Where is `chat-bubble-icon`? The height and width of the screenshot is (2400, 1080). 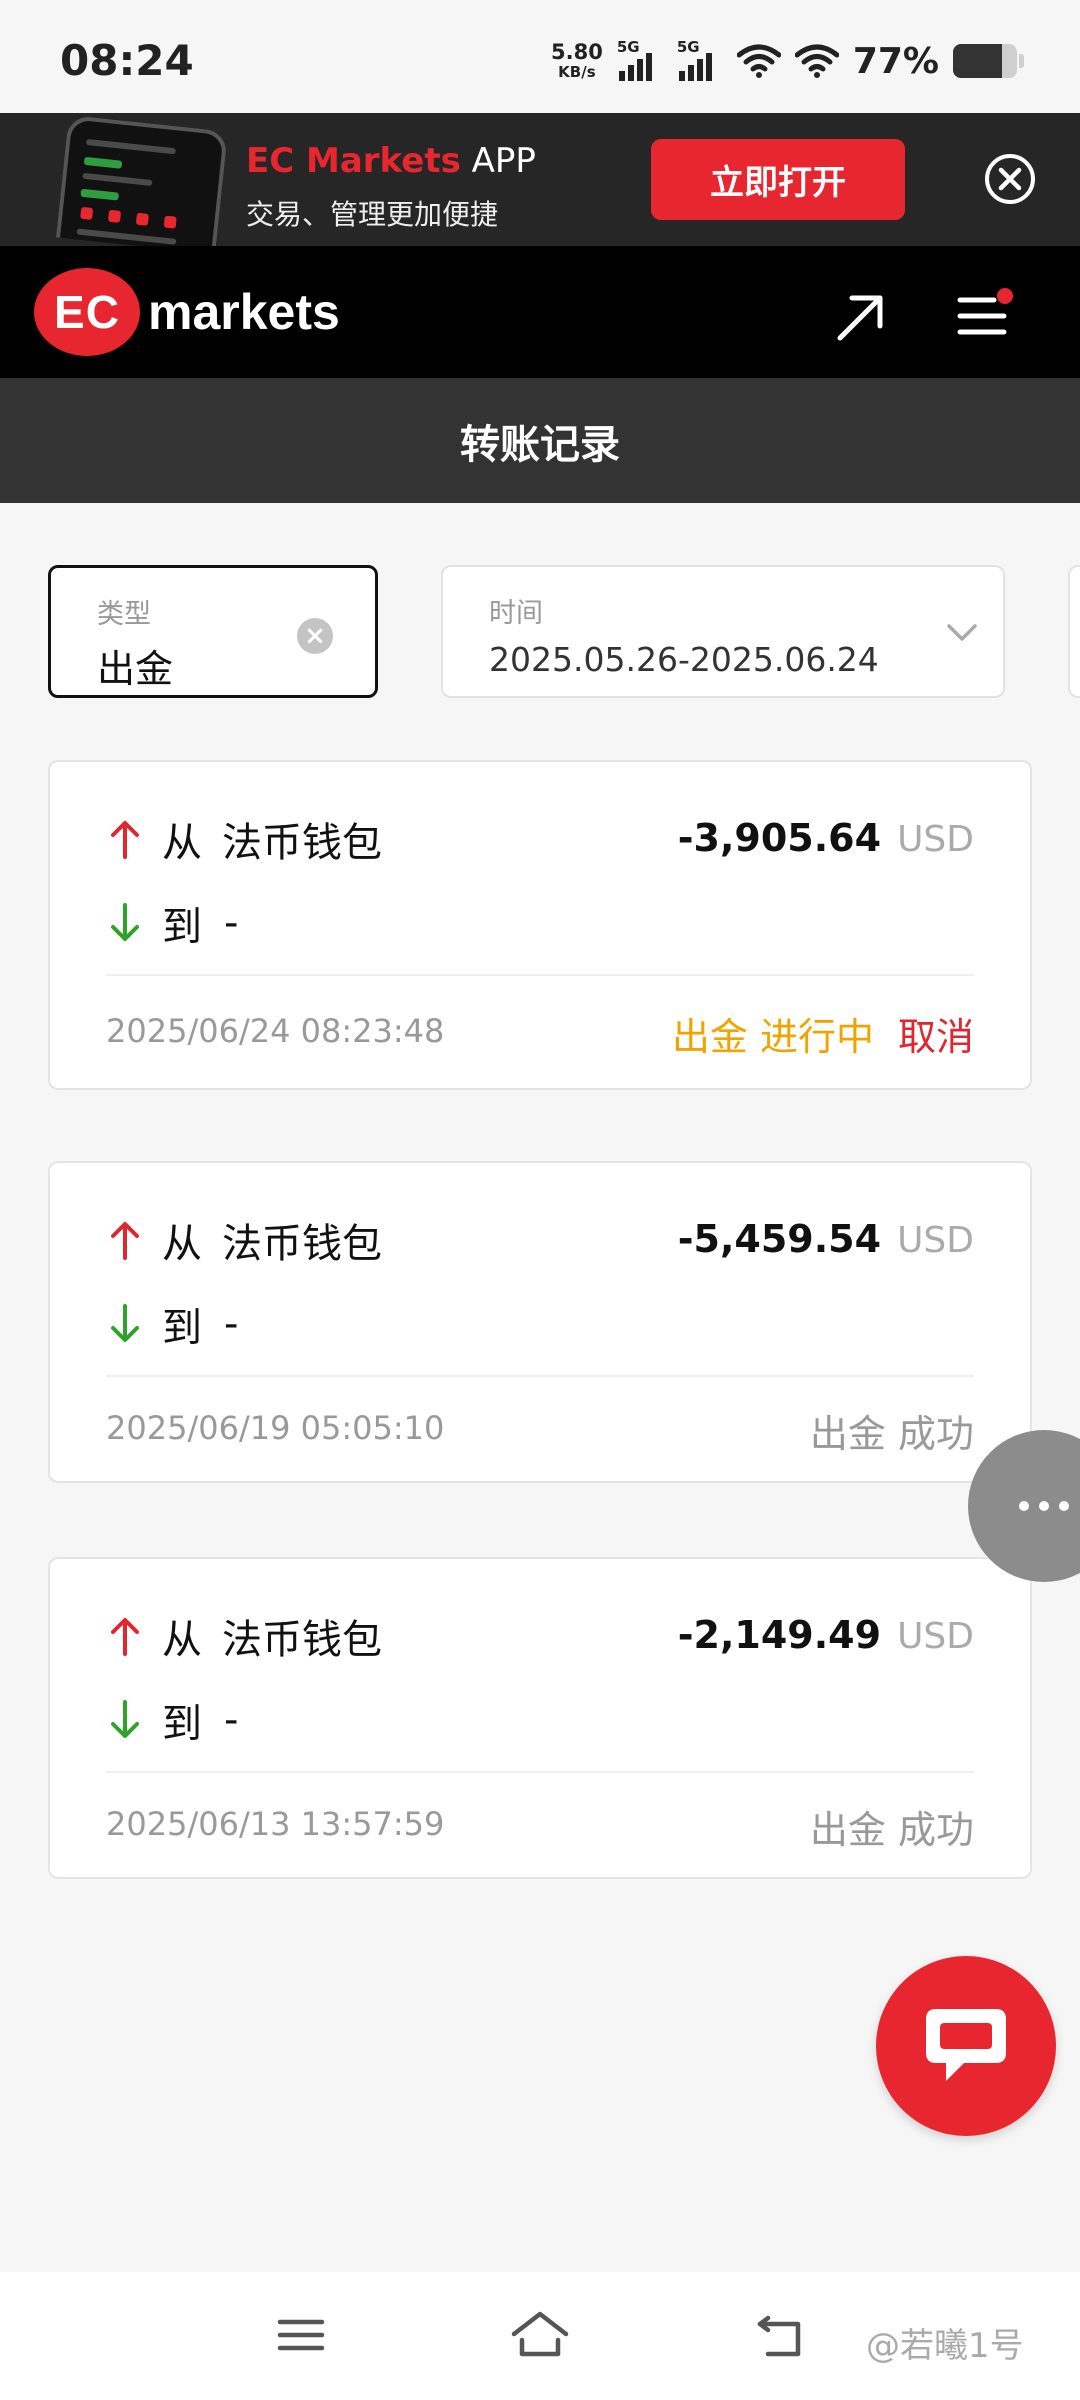 chat-bubble-icon is located at coordinates (966, 2045).